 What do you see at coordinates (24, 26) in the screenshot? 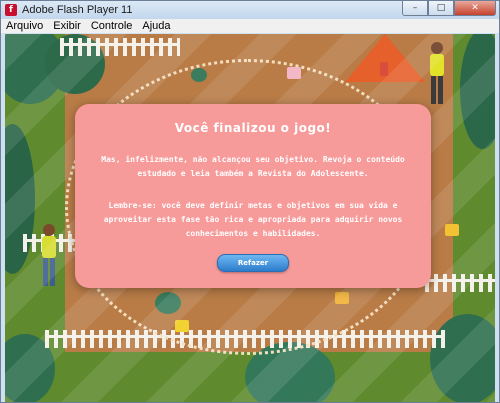
I see `menu-arquivo: Arquivo` at bounding box center [24, 26].